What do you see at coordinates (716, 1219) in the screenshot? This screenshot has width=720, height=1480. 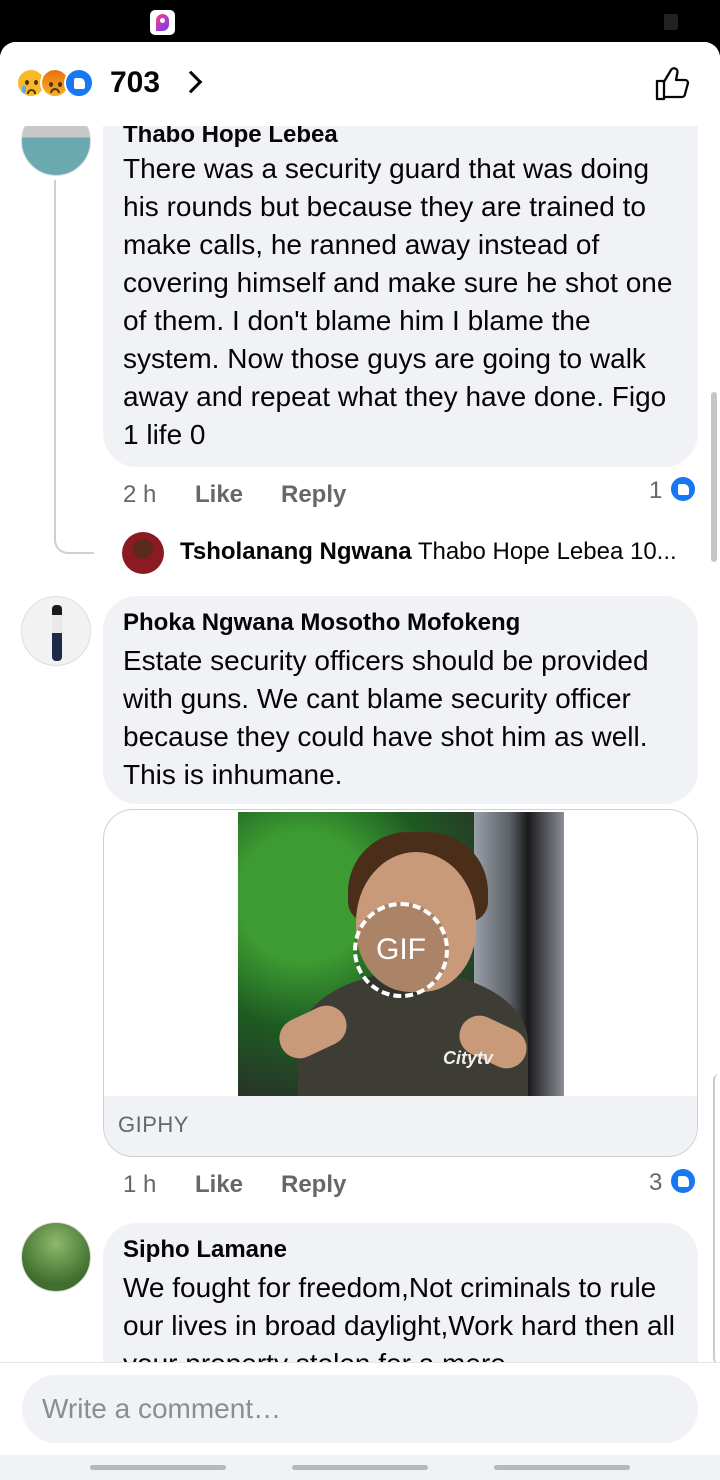 I see `edge-panel-handle` at bounding box center [716, 1219].